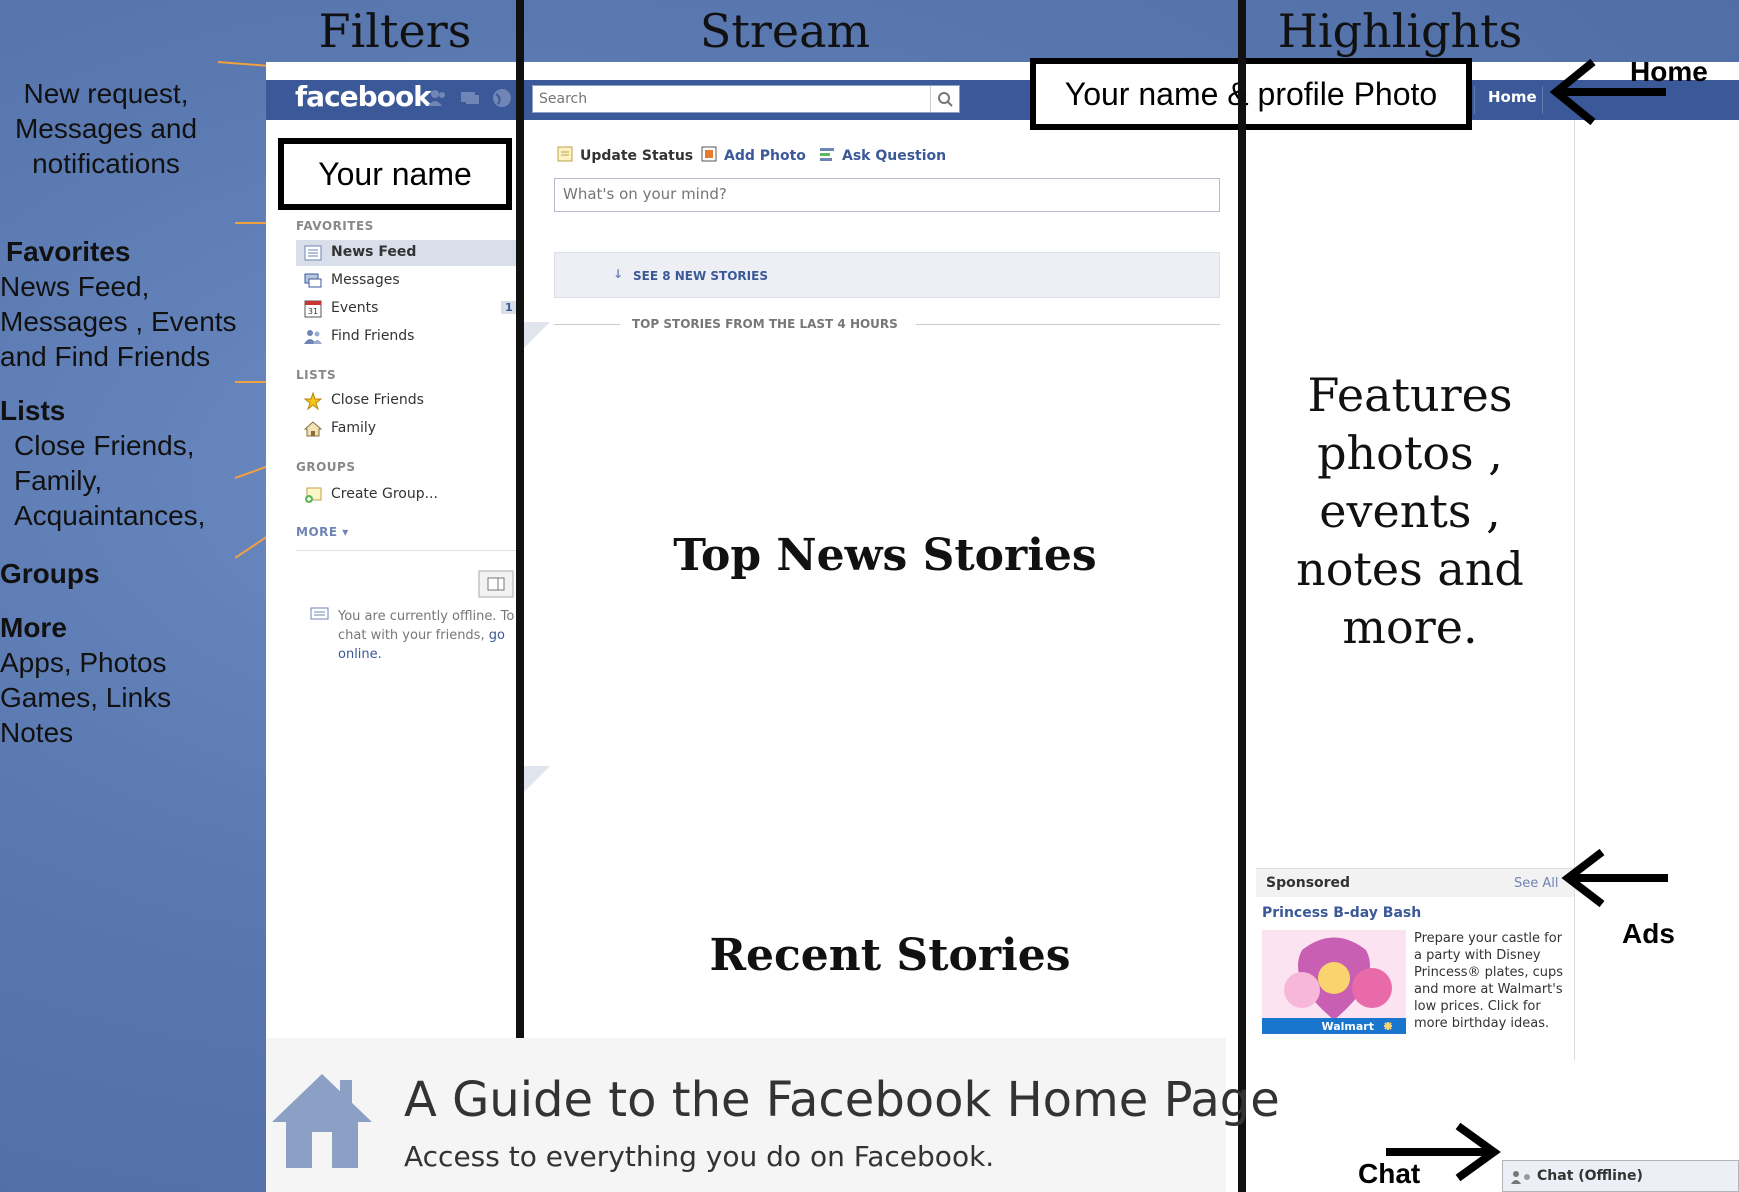  What do you see at coordinates (887, 275) in the screenshot?
I see `see-new-stories-button: ↓ SEE 8 NEW STORIES` at bounding box center [887, 275].